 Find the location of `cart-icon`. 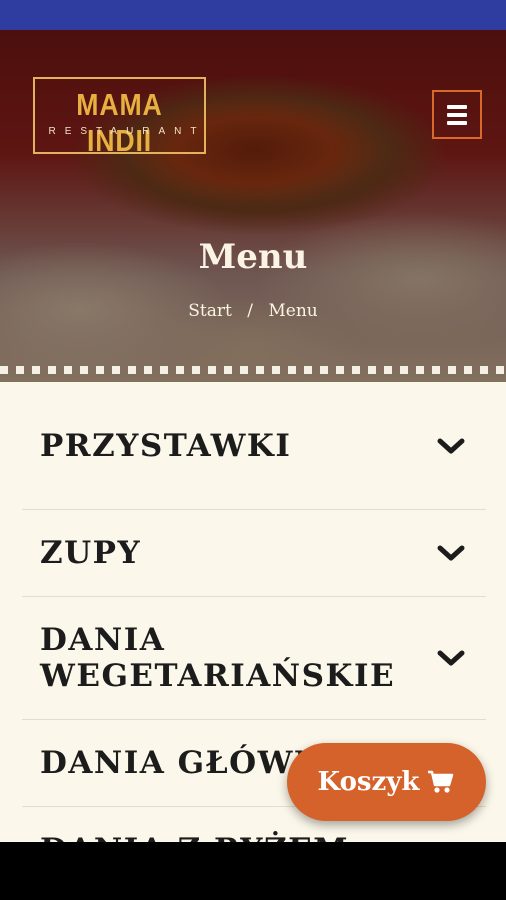

cart-icon is located at coordinates (441, 781).